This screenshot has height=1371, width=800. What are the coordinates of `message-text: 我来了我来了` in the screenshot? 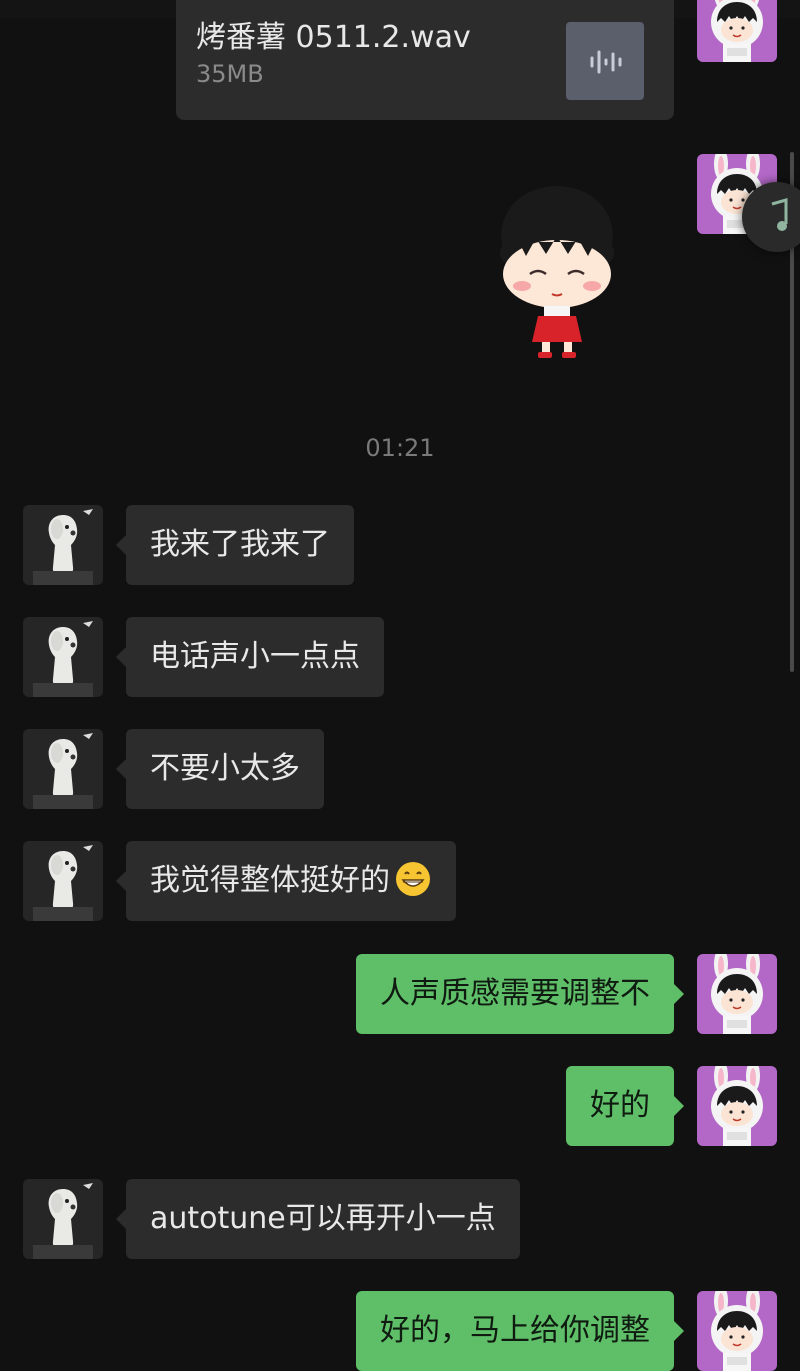 It's located at (240, 544).